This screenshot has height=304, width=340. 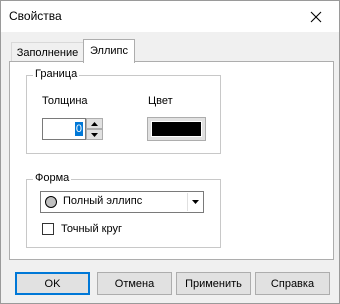 I want to click on border-color-button, so click(x=176, y=129).